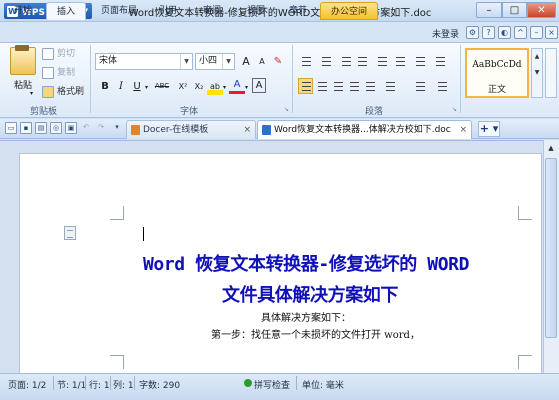  What do you see at coordinates (71, 384) in the screenshot?
I see `status-section: 节: 1/1` at bounding box center [71, 384].